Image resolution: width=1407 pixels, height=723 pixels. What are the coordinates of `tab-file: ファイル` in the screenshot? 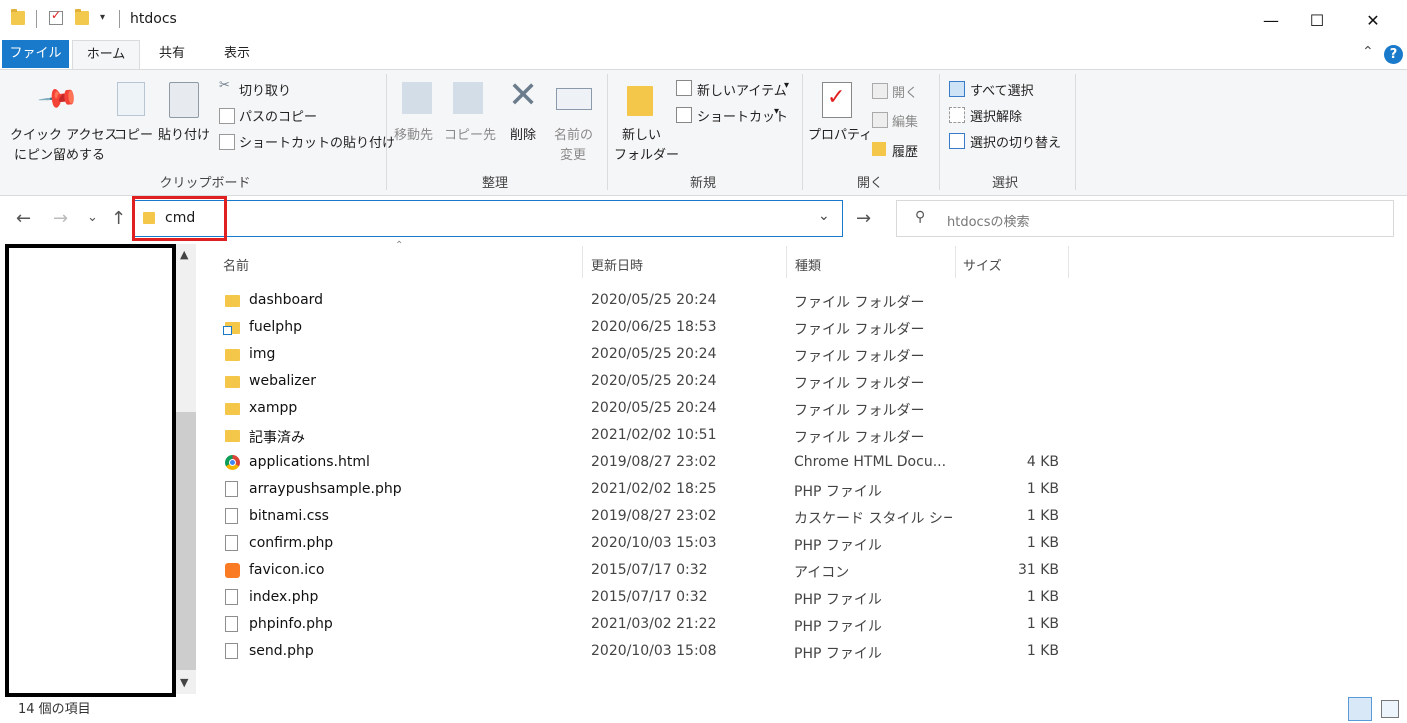 It's located at (35, 54).